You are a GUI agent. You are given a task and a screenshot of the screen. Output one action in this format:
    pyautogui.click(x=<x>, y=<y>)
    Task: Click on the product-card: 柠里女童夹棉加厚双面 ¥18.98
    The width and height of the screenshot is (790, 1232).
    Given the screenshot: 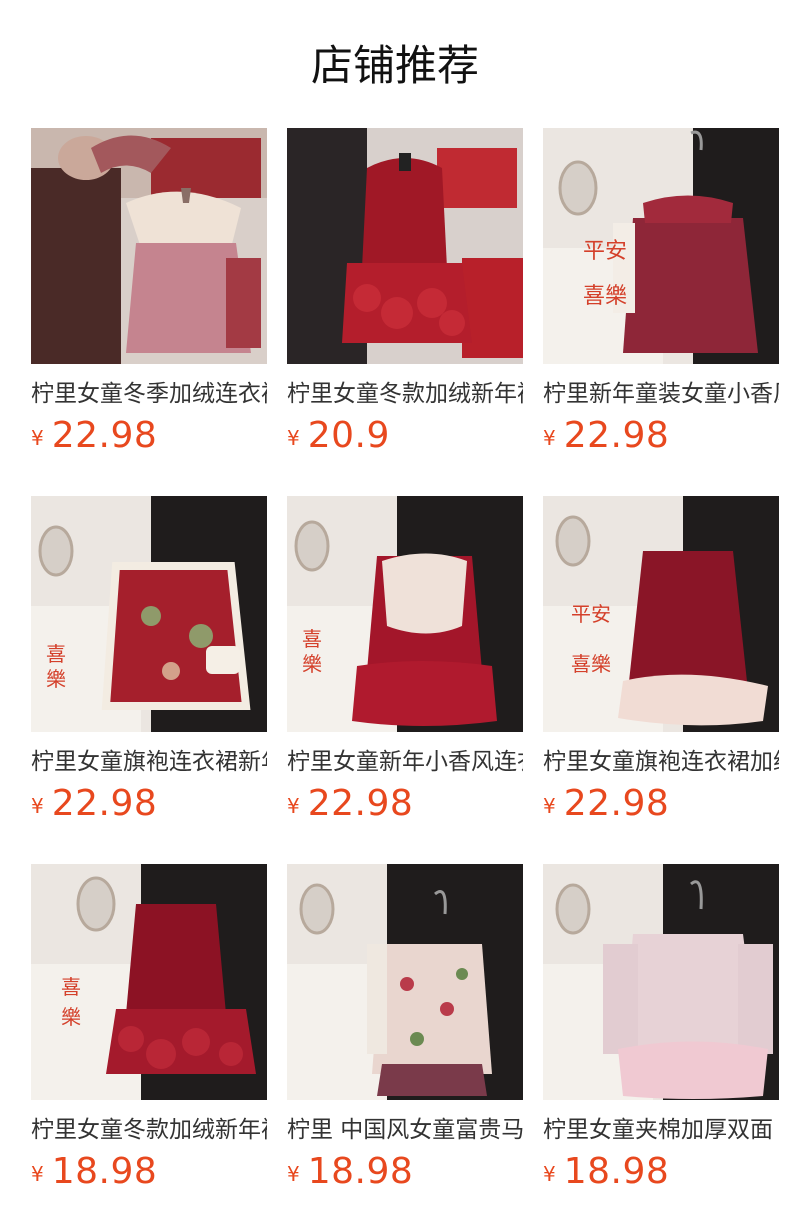 What is the action you would take?
    pyautogui.click(x=661, y=1048)
    